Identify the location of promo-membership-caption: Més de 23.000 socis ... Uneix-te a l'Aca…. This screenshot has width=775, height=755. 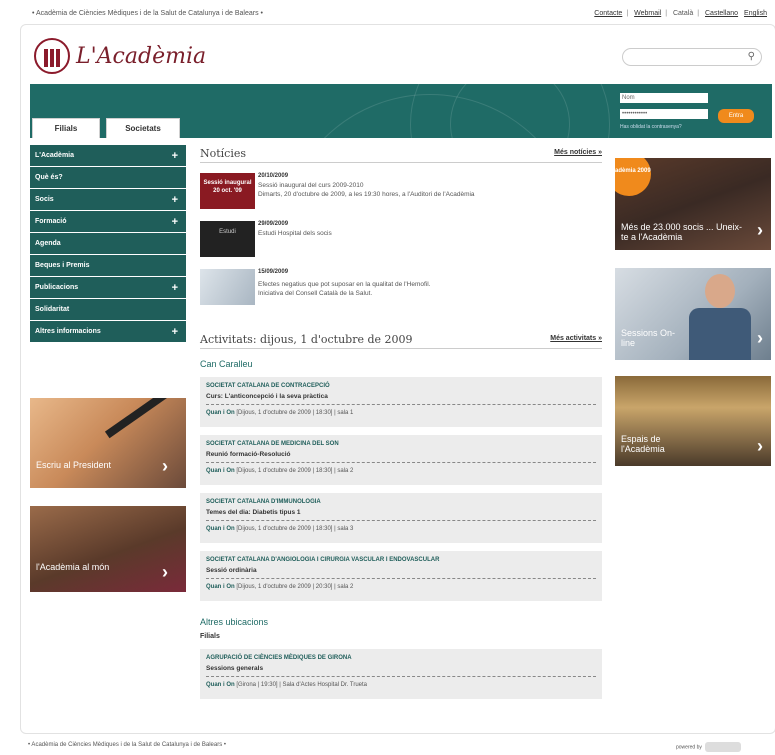
(682, 232).